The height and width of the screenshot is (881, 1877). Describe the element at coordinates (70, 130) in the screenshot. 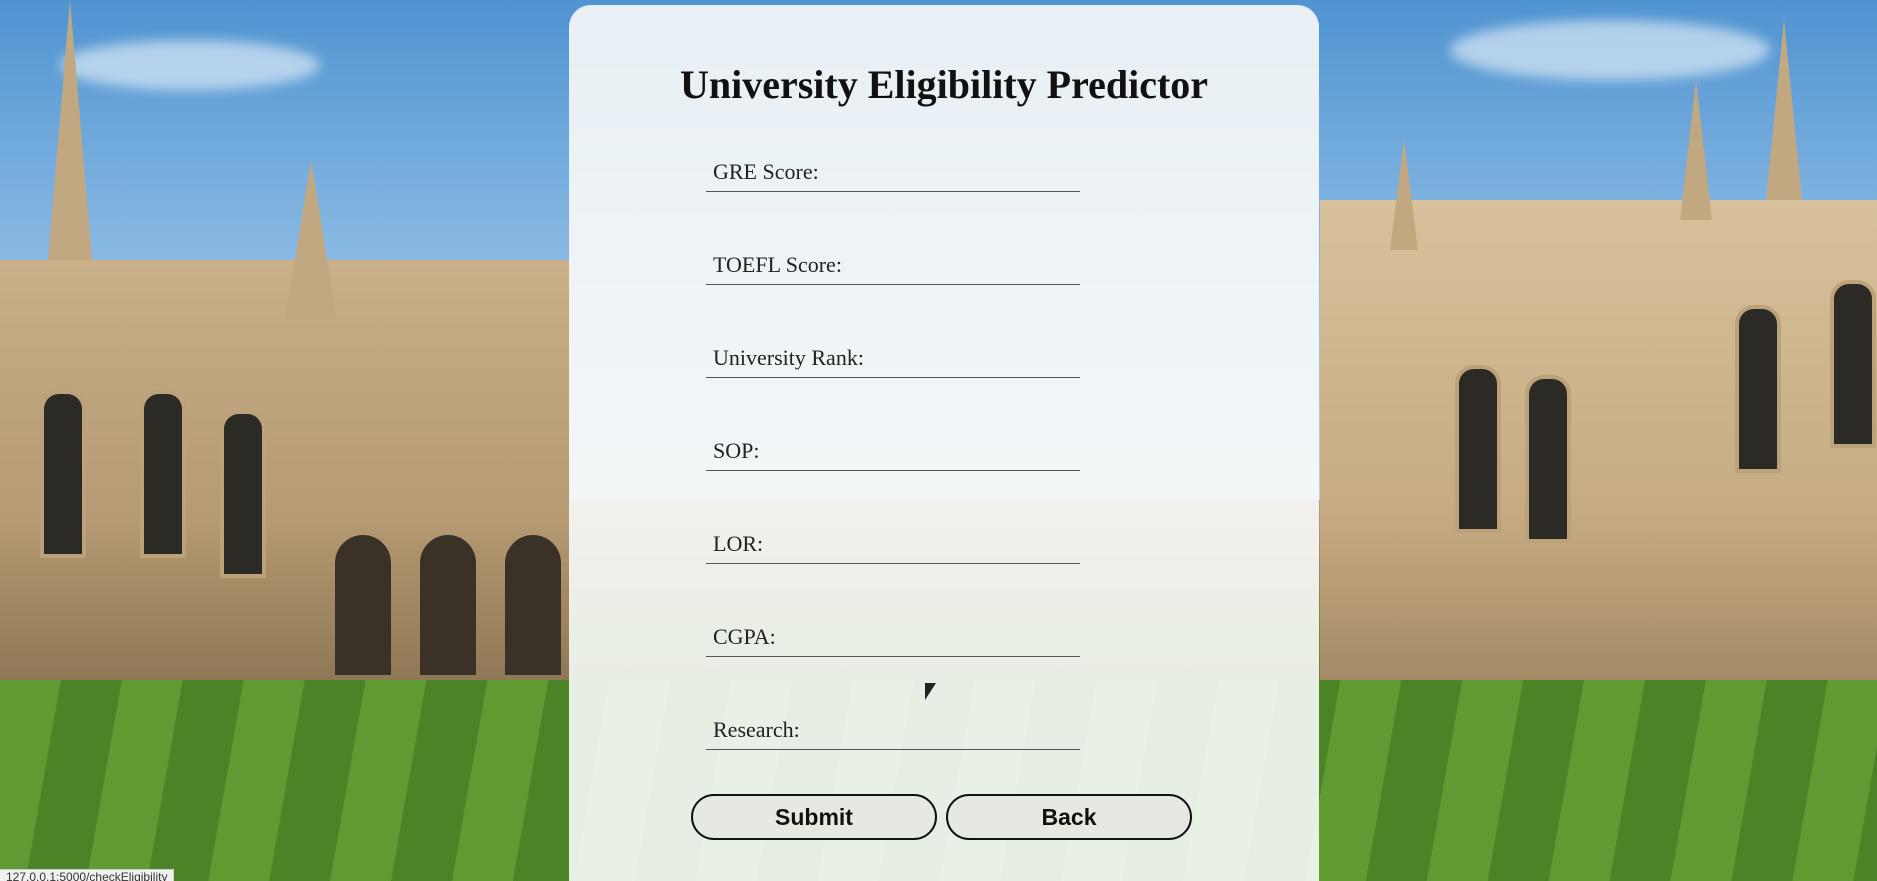

I see `left-spire` at that location.